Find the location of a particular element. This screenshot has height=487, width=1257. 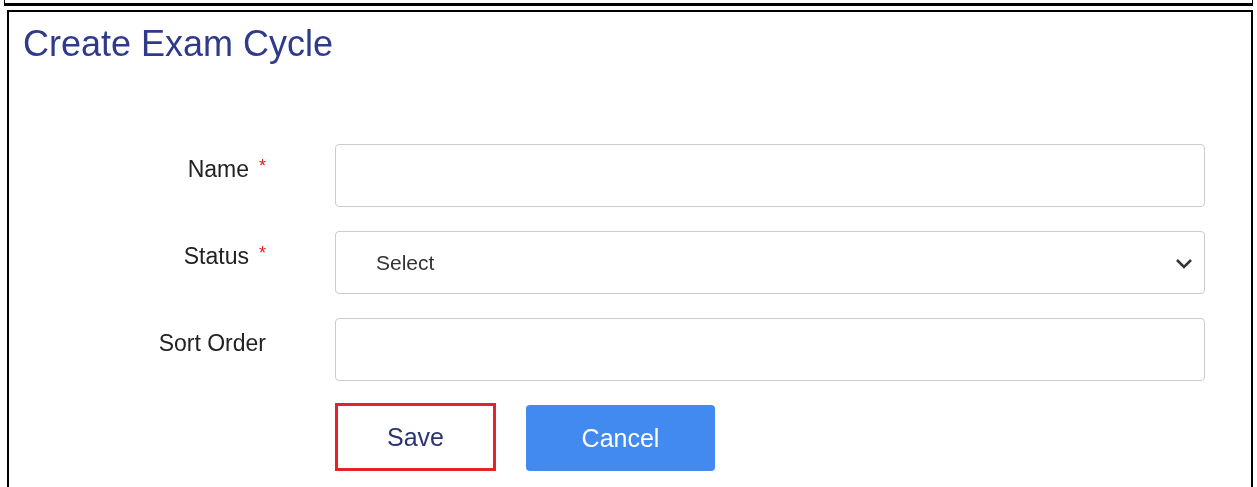

save-button: Save is located at coordinates (415, 437).